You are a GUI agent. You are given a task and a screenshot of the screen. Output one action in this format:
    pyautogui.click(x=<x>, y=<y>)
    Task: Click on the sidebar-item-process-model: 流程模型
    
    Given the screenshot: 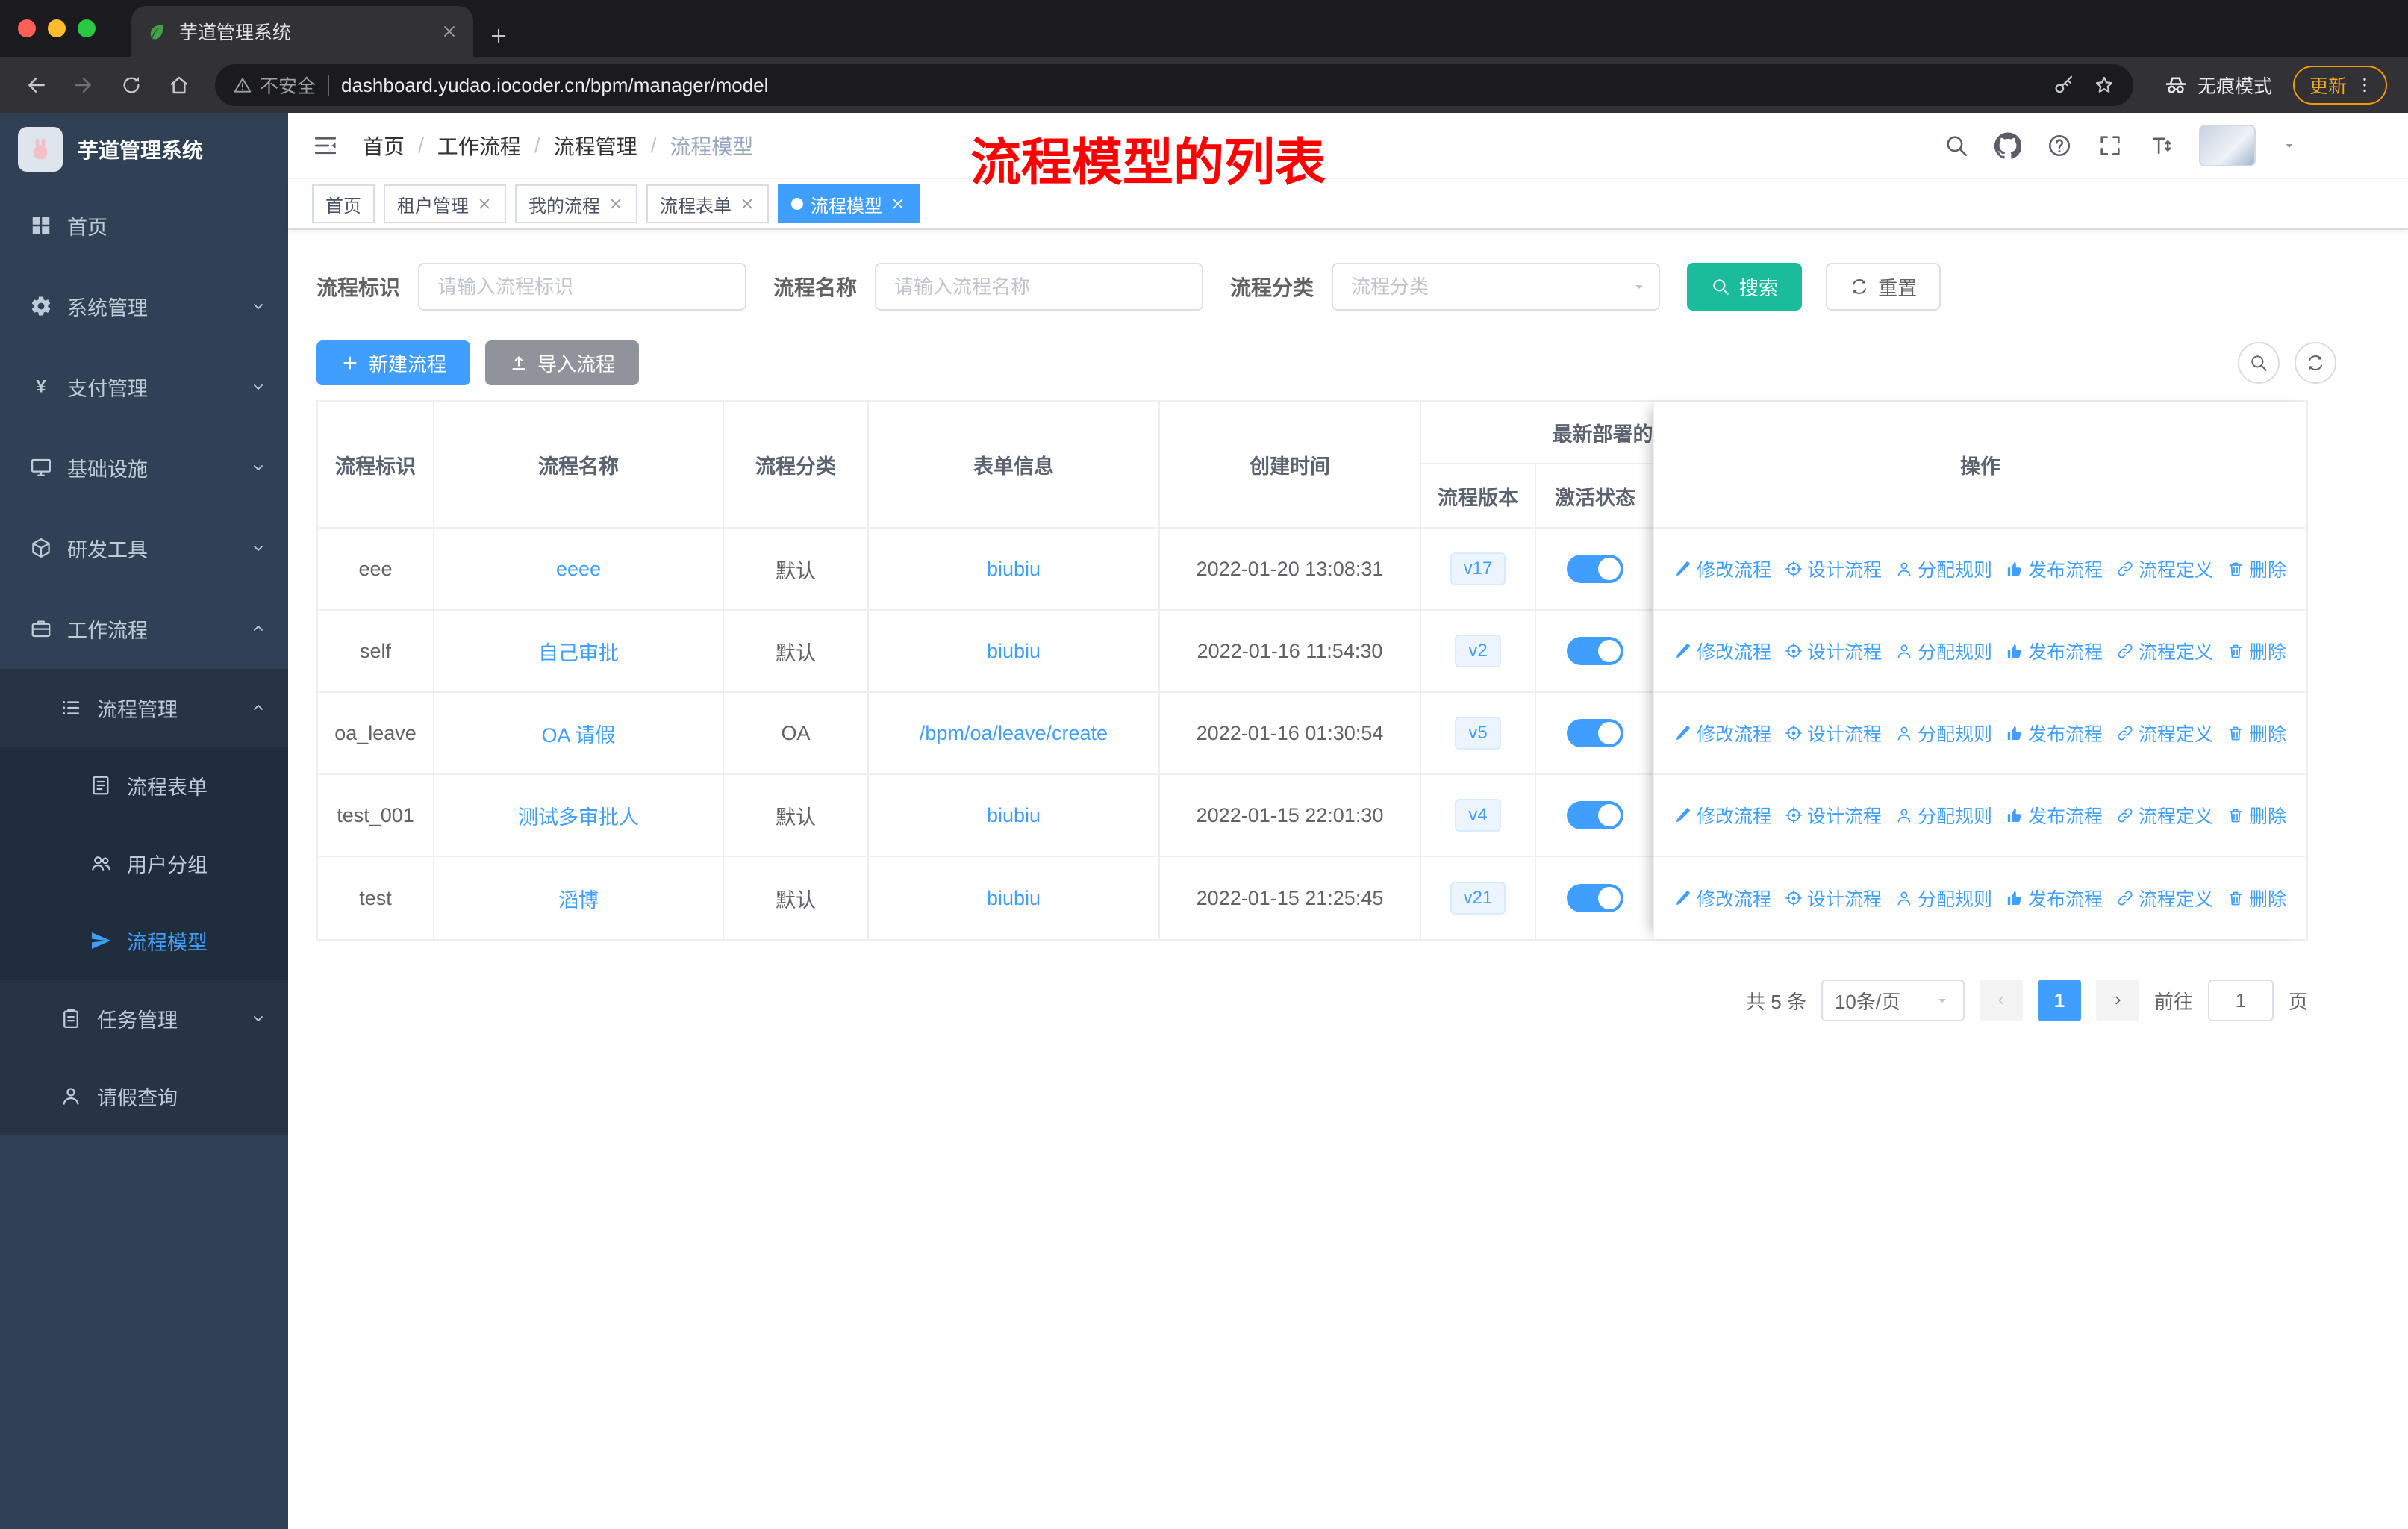 What is the action you would take?
    pyautogui.click(x=144, y=941)
    